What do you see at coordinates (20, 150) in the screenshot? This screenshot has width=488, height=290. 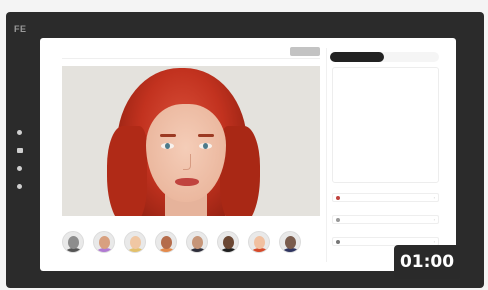 I see `rail-folder-icon` at bounding box center [20, 150].